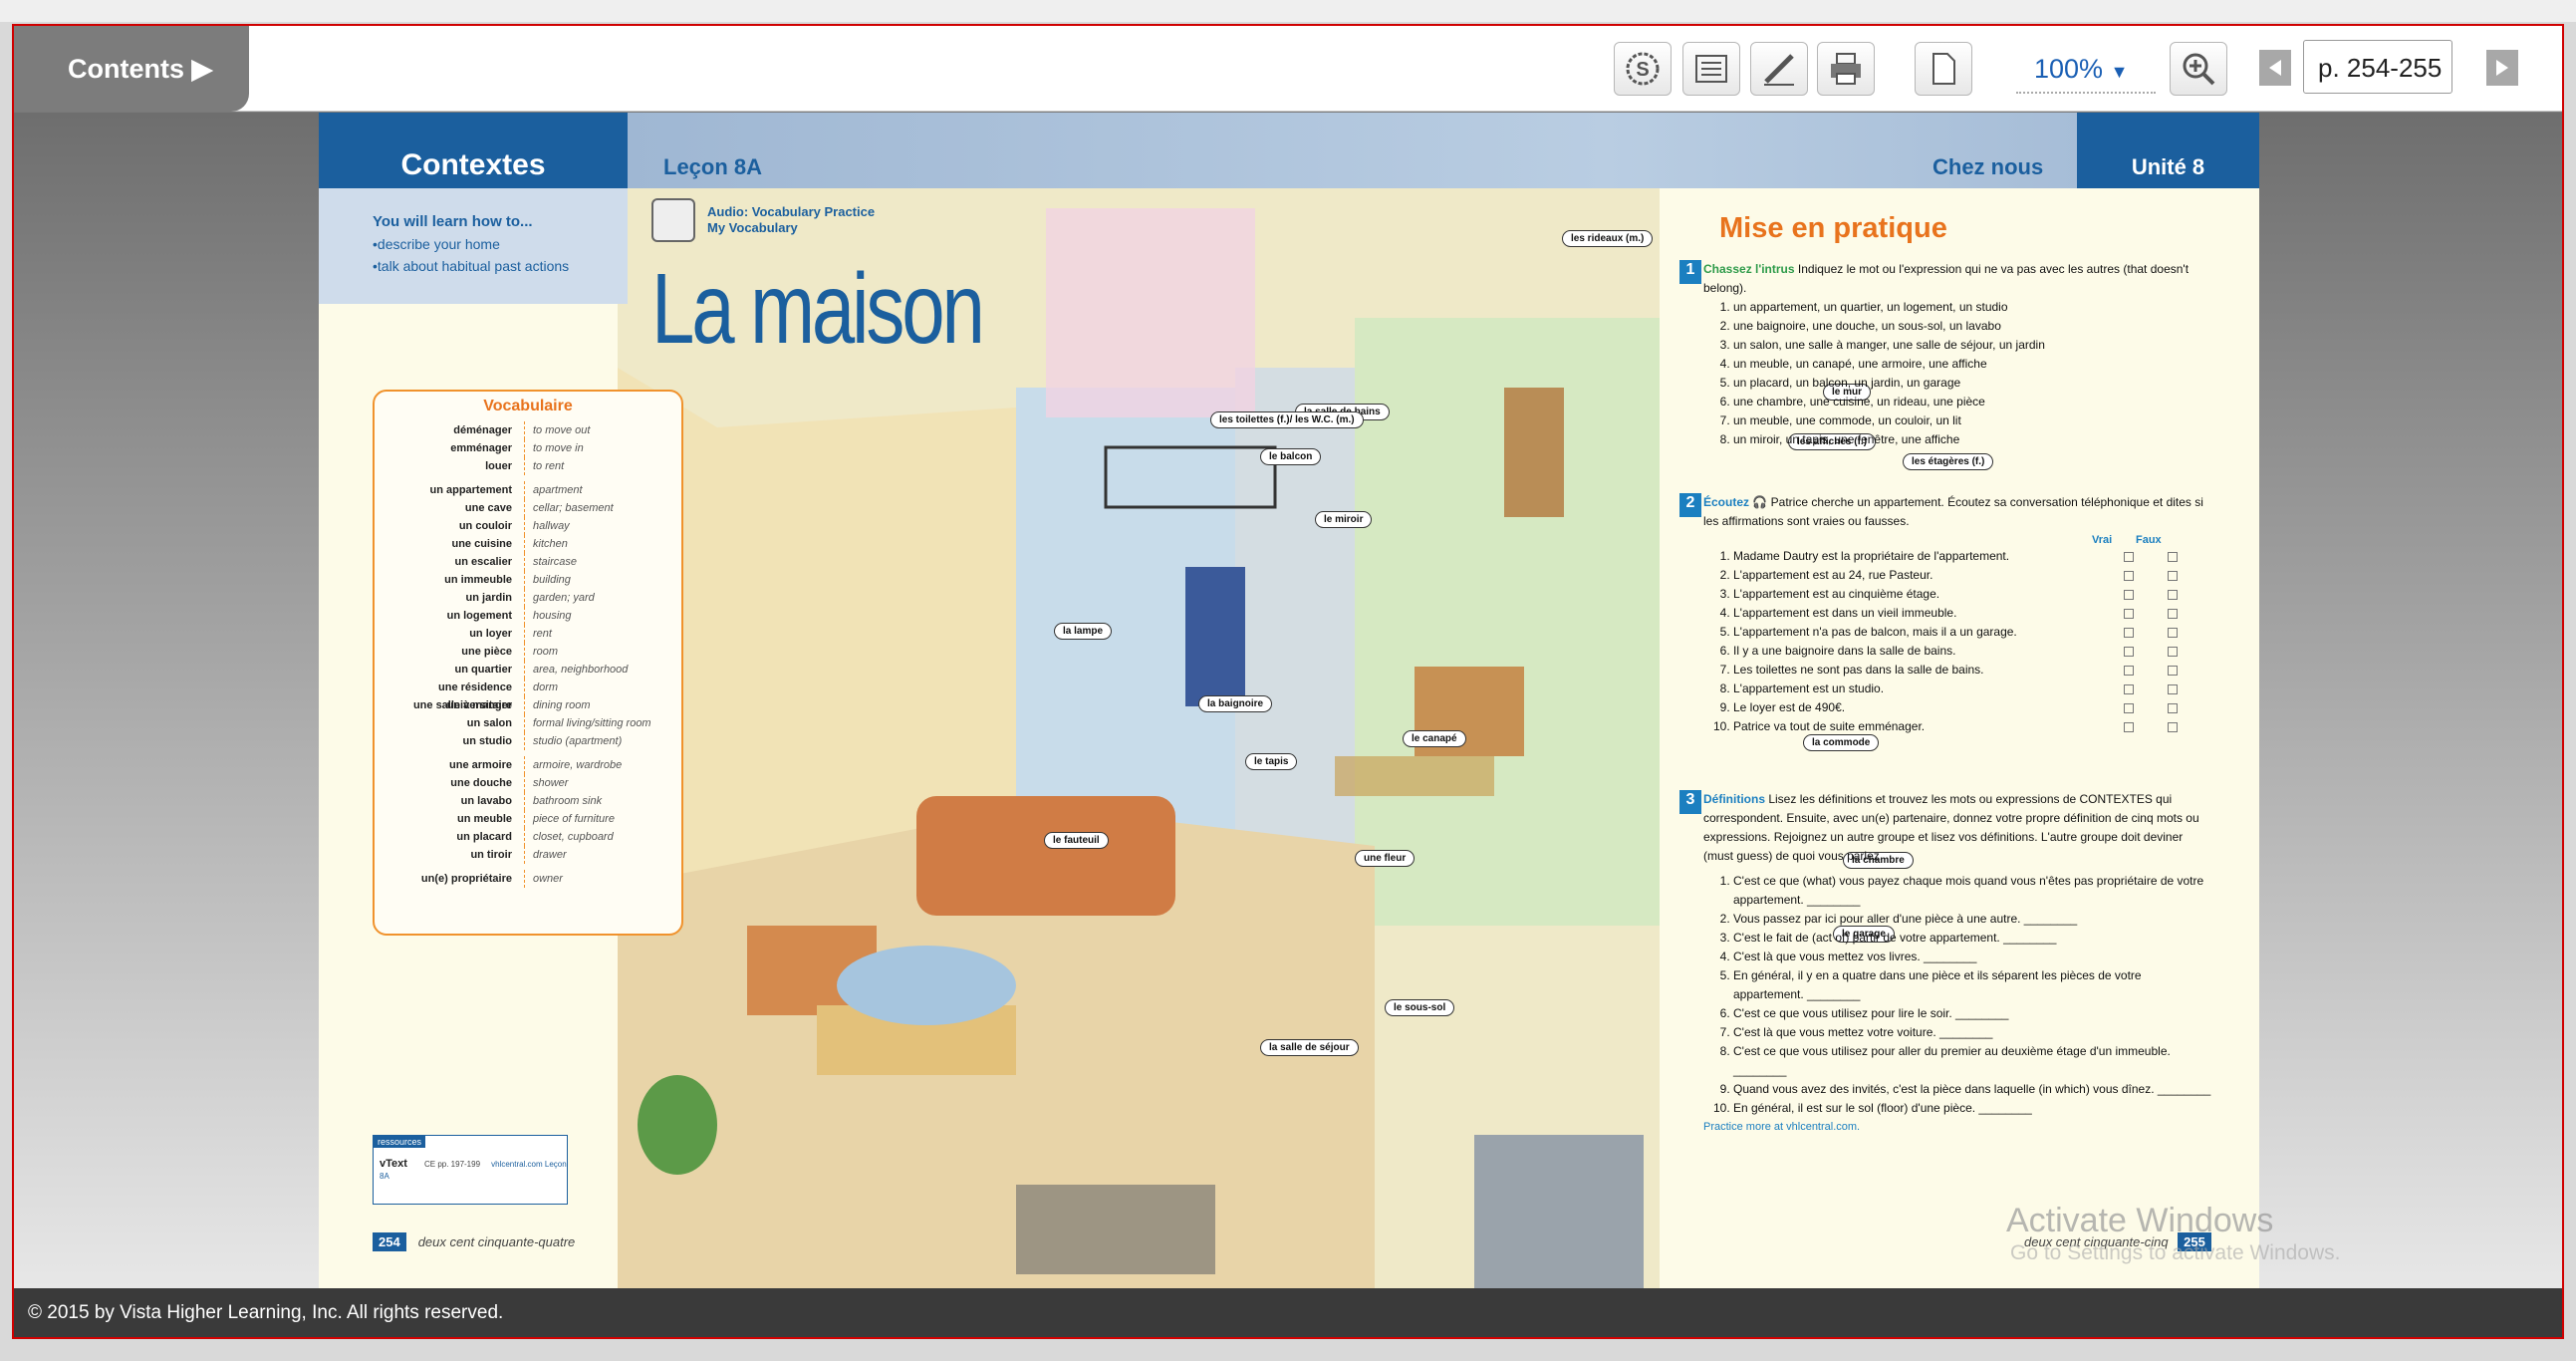 This screenshot has width=2576, height=1361. What do you see at coordinates (462, 705) in the screenshot?
I see `vocab-french: une salle à manger` at bounding box center [462, 705].